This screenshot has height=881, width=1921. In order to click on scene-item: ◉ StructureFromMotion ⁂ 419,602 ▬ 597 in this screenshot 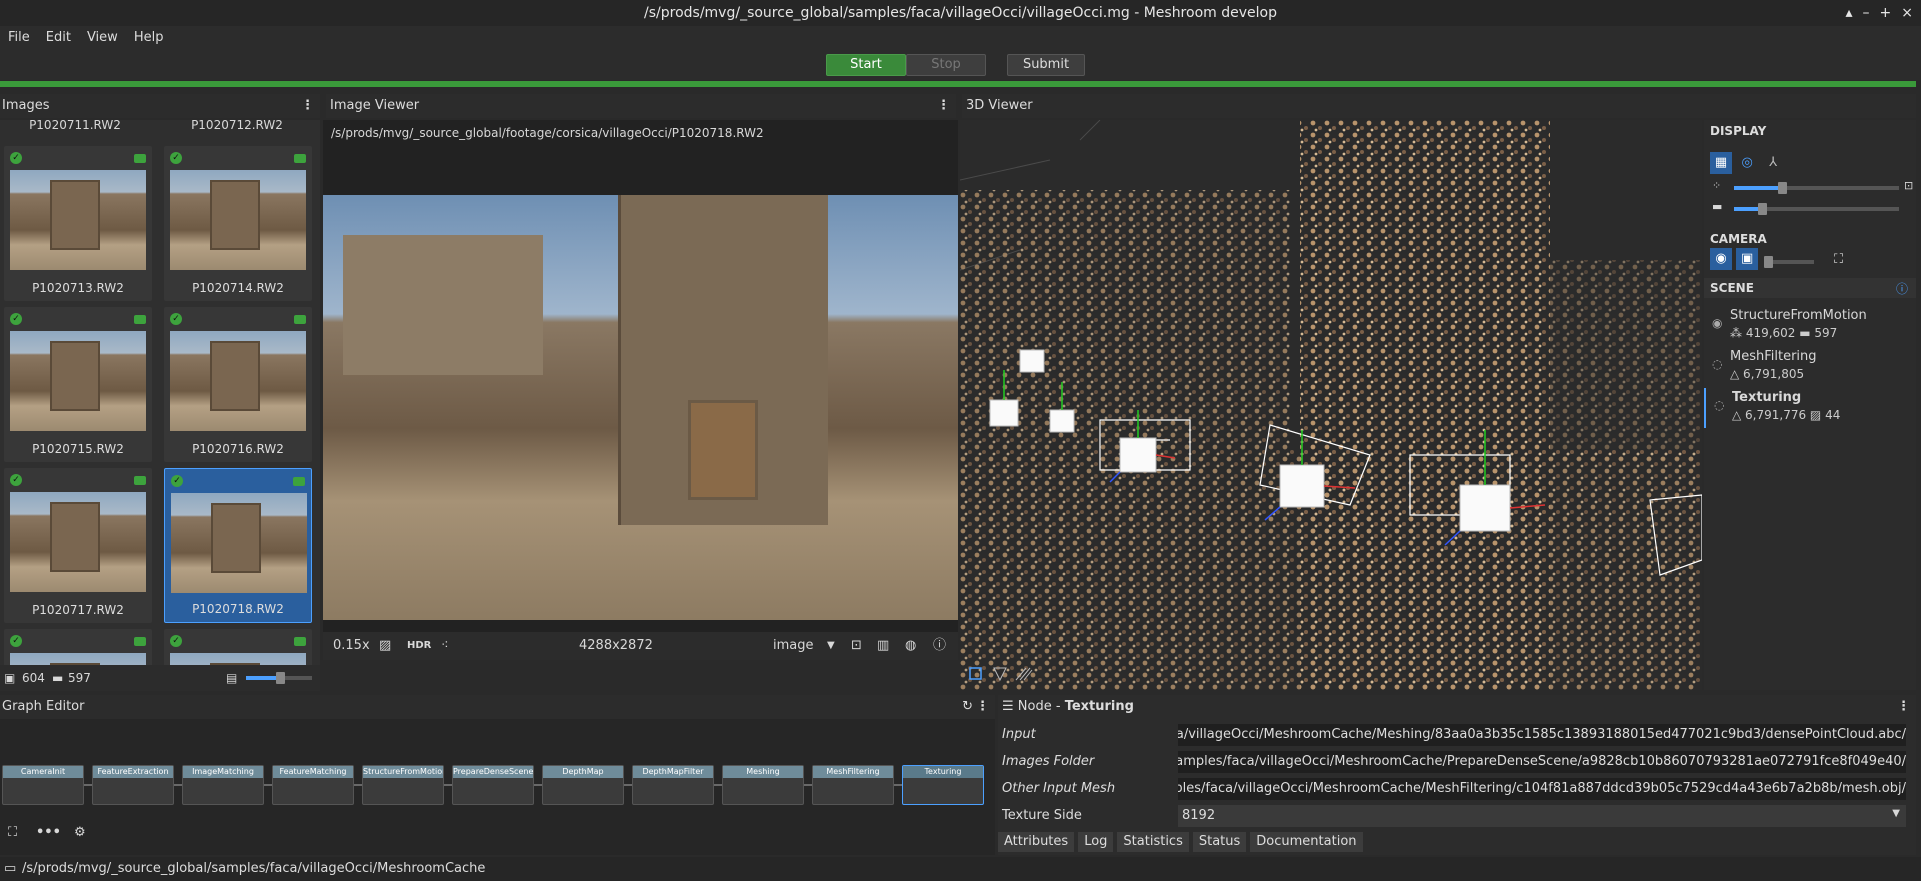, I will do `click(1810, 326)`.